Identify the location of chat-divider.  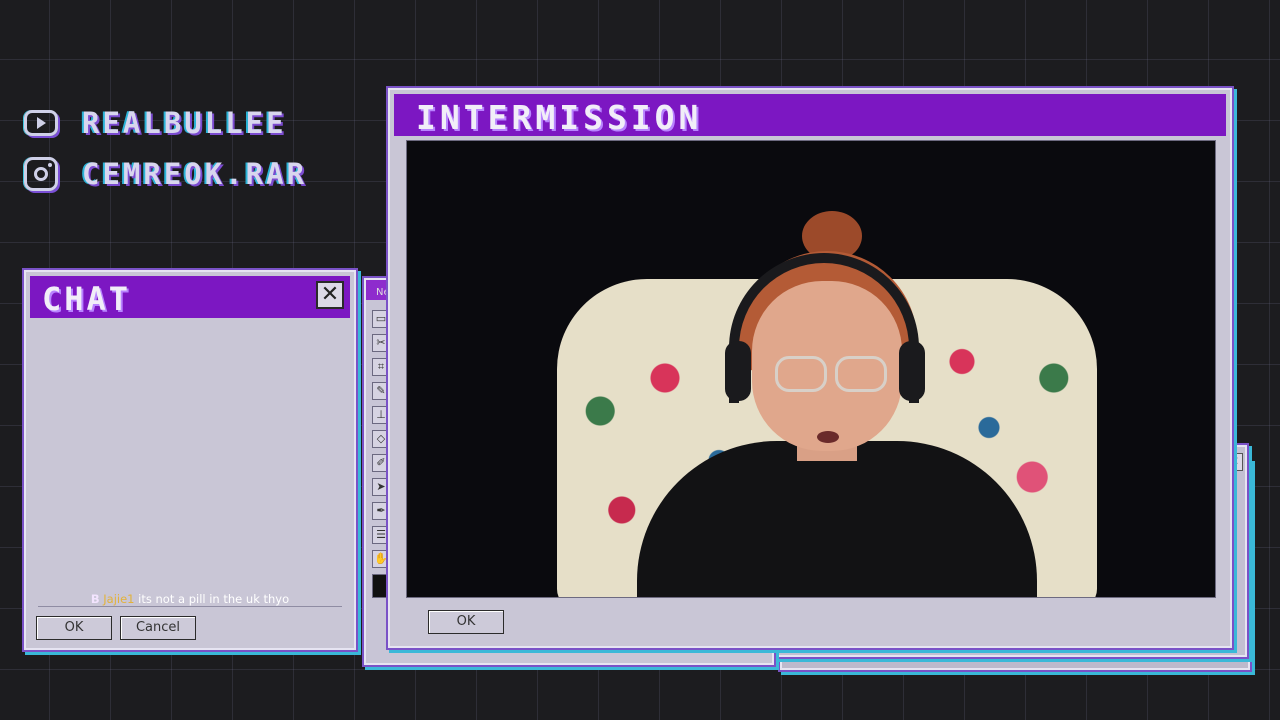
(190, 606).